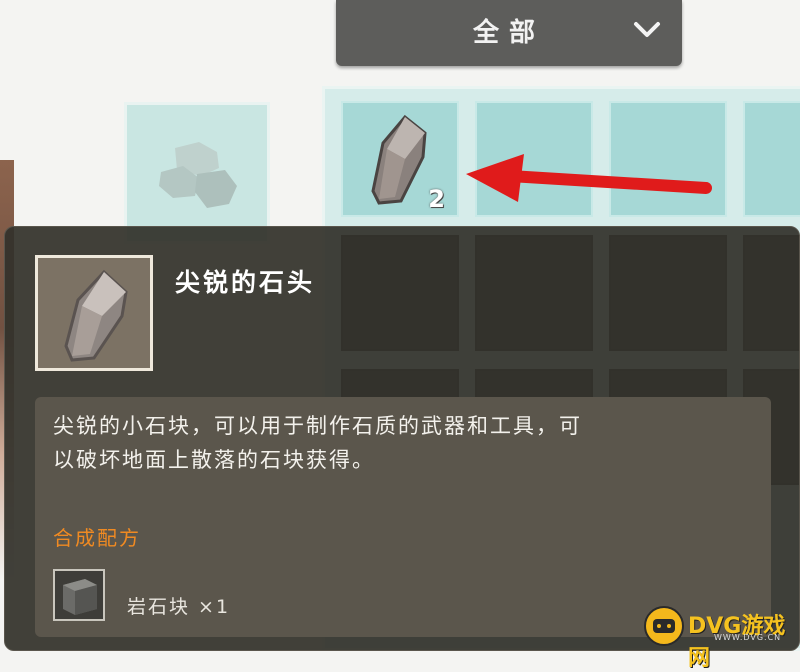  I want to click on stone-cluster-icon, so click(198, 175).